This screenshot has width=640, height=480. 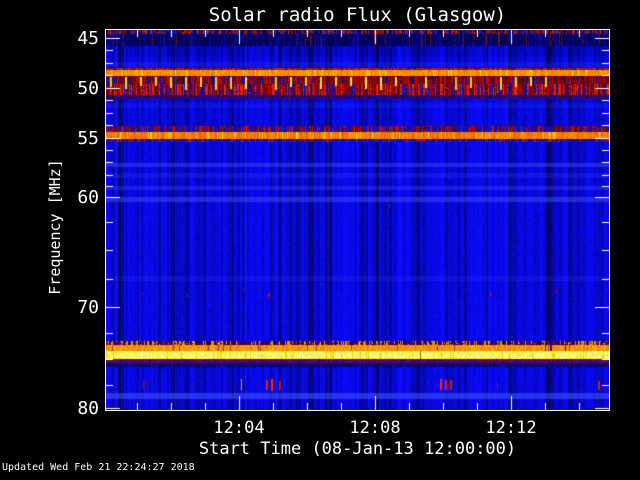 I want to click on x-tick-label: 12:08, so click(x=375, y=428).